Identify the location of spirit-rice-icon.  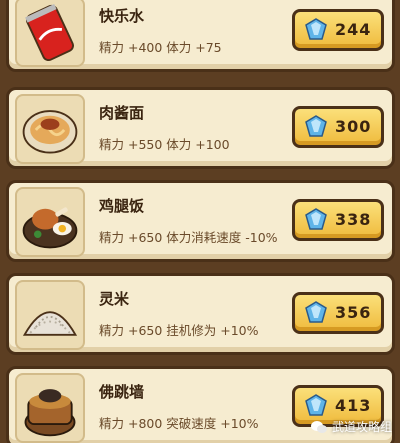
(50, 315).